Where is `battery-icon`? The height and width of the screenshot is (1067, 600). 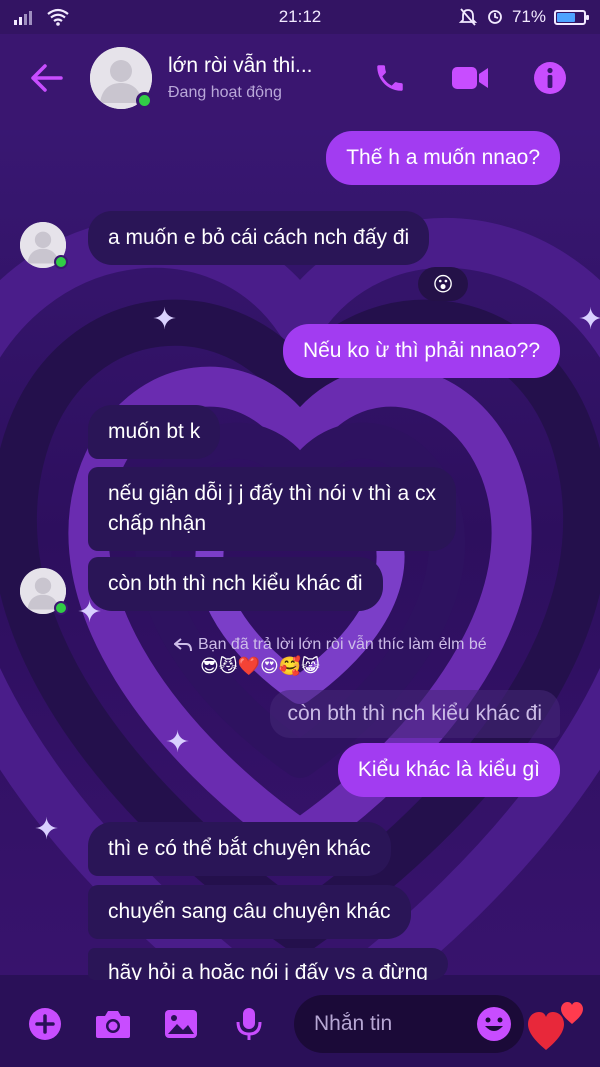
battery-icon is located at coordinates (571, 17).